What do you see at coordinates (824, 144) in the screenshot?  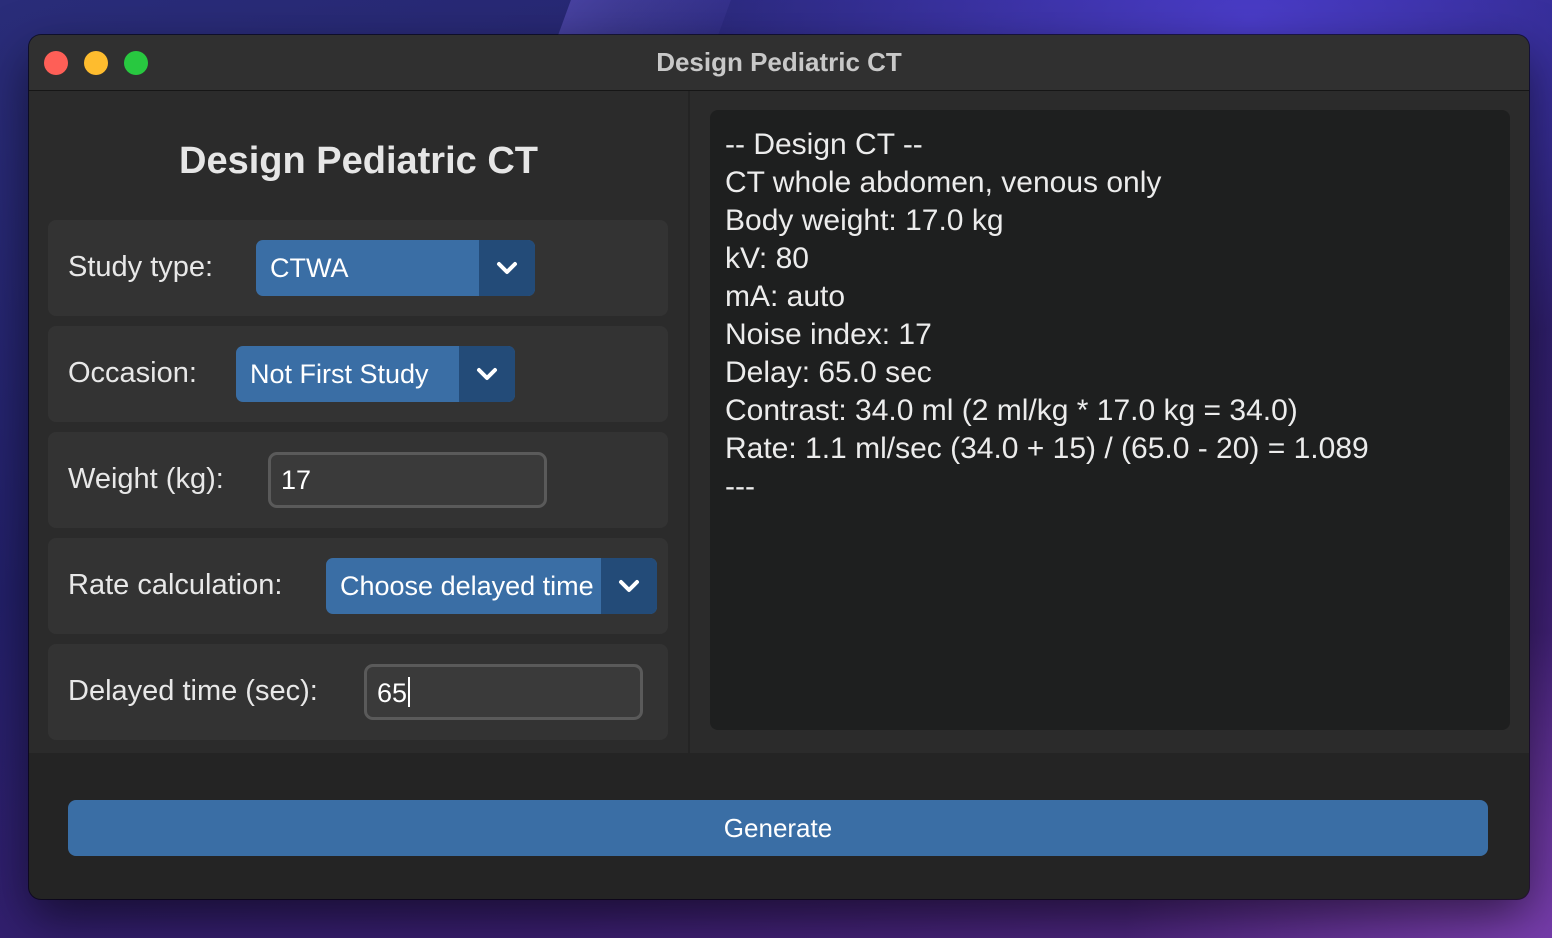 I see `output-line: -- Design CT --` at bounding box center [824, 144].